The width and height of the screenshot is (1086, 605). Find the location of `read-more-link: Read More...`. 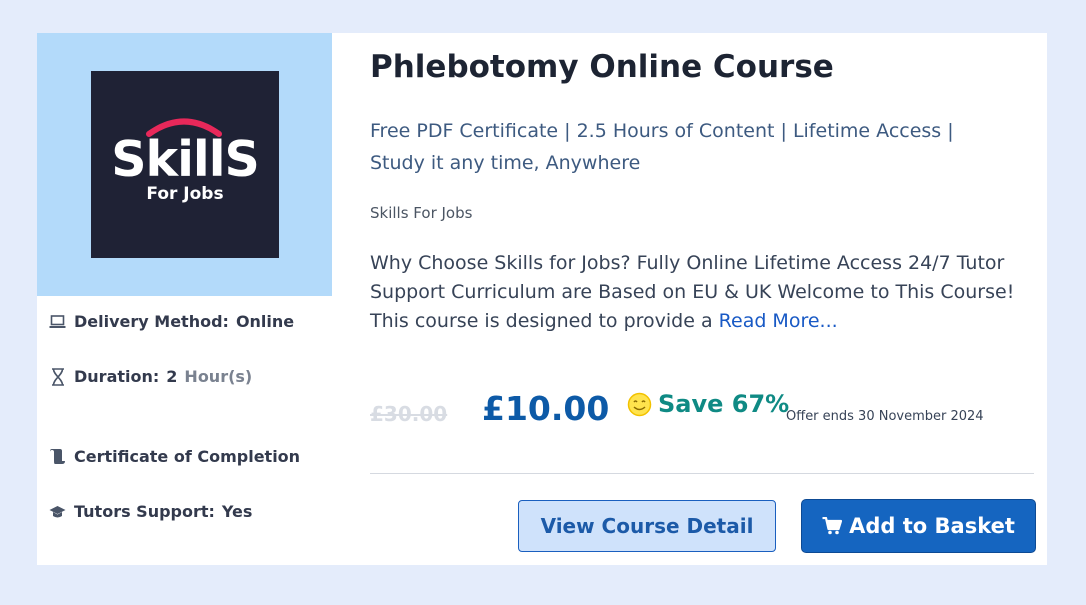

read-more-link: Read More... is located at coordinates (778, 321).